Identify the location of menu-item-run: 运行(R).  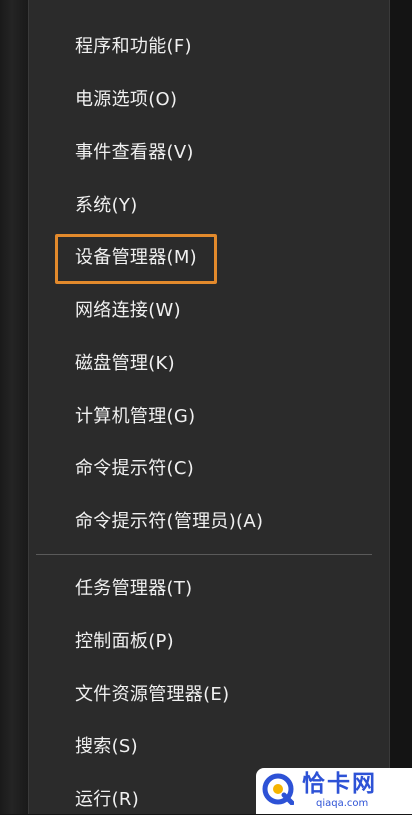
(107, 800).